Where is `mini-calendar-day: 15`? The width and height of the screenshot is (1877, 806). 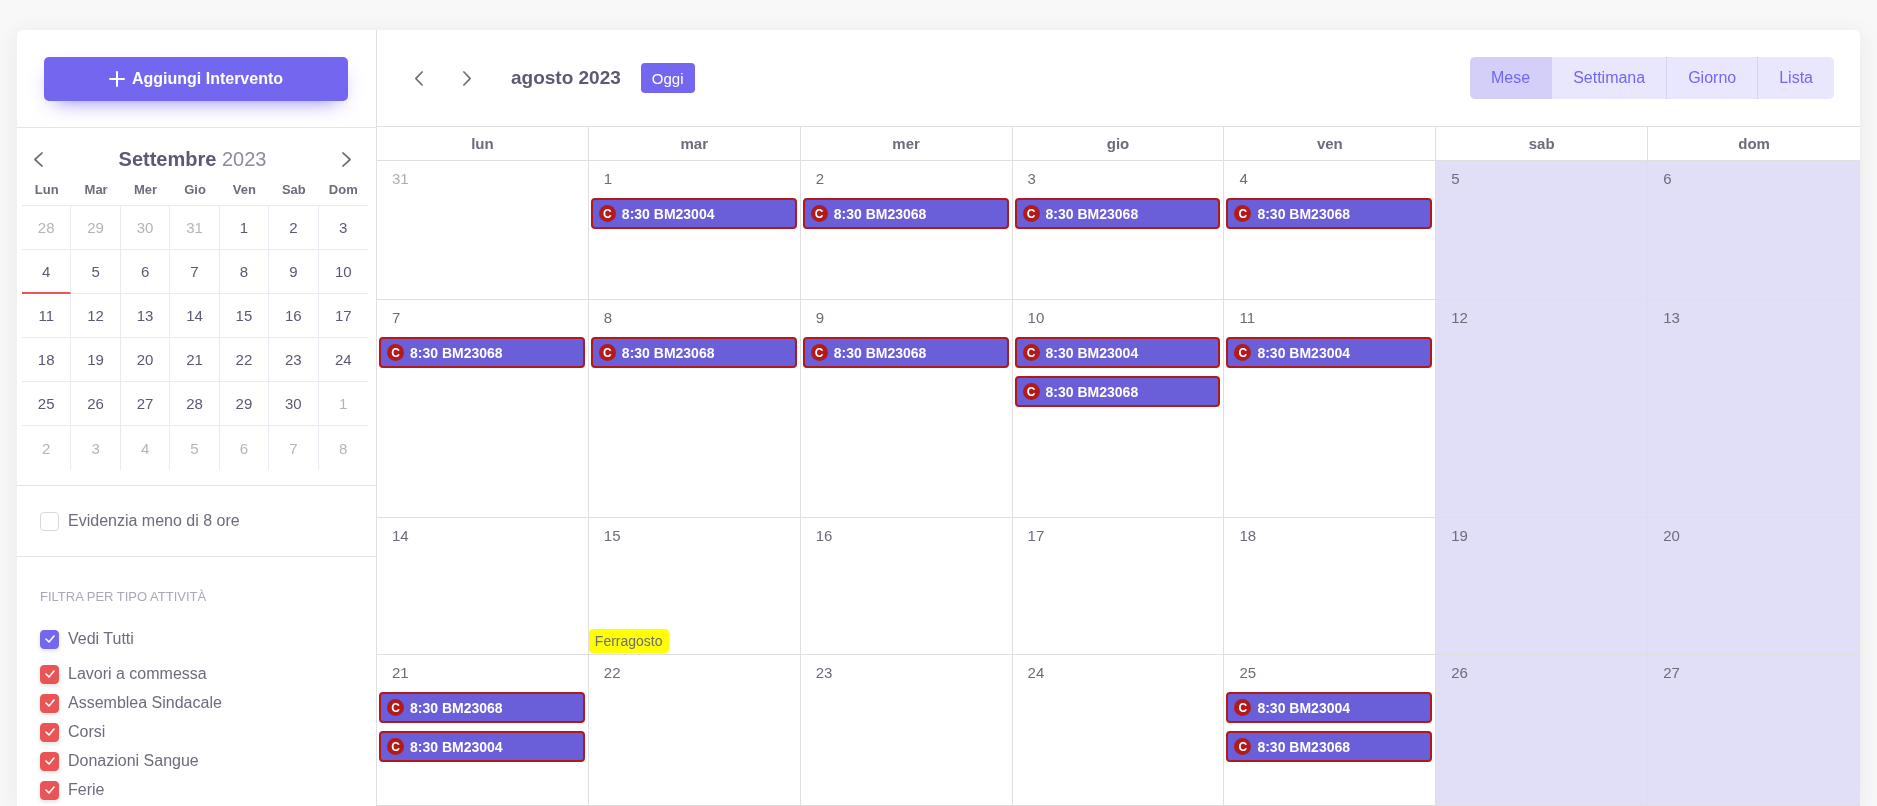 mini-calendar-day: 15 is located at coordinates (244, 316).